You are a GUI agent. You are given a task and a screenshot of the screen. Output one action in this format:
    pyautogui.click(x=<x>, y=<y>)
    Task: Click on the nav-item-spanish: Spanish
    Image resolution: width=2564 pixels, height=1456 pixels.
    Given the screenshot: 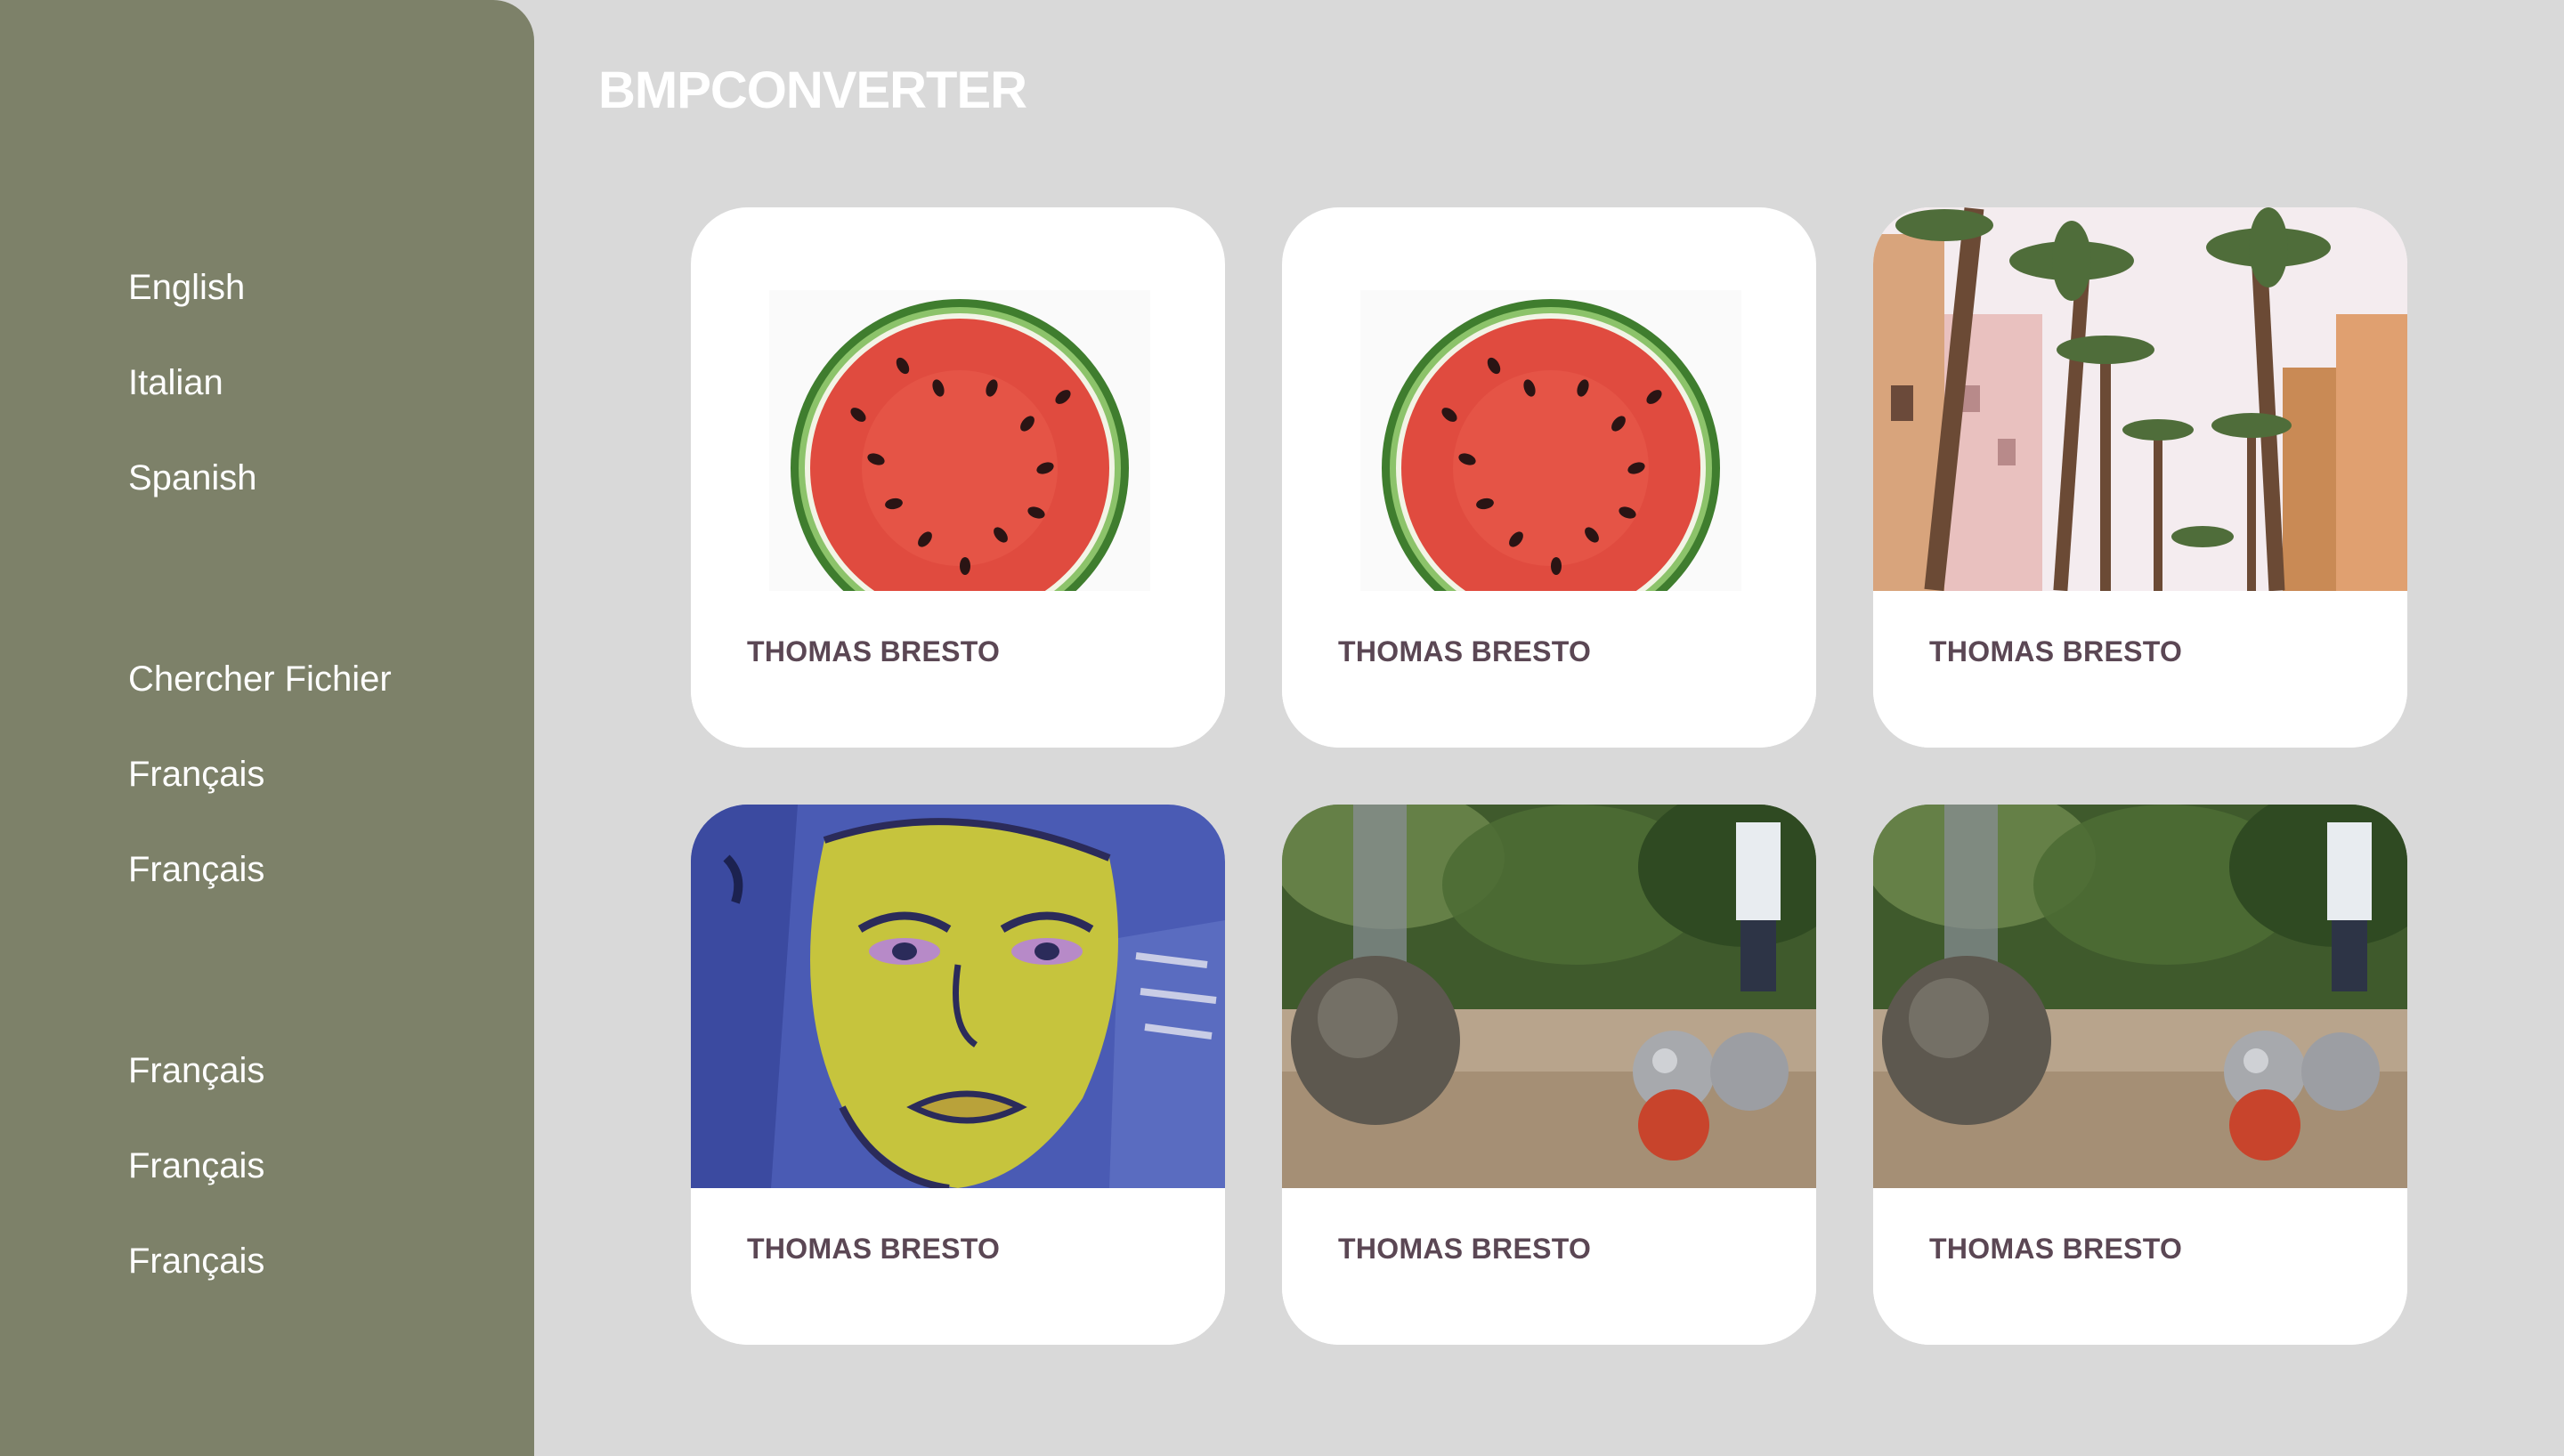 What is the action you would take?
    pyautogui.click(x=192, y=476)
    